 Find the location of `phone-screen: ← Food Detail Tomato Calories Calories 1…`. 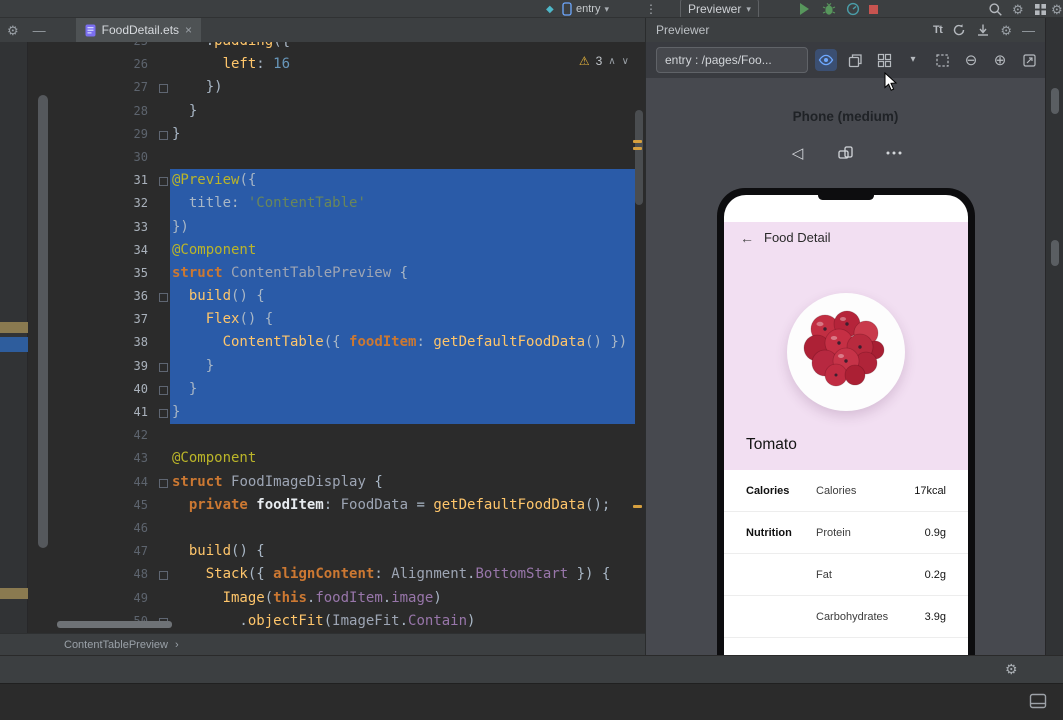

phone-screen: ← Food Detail Tomato Calories Calories 1… is located at coordinates (846, 425).